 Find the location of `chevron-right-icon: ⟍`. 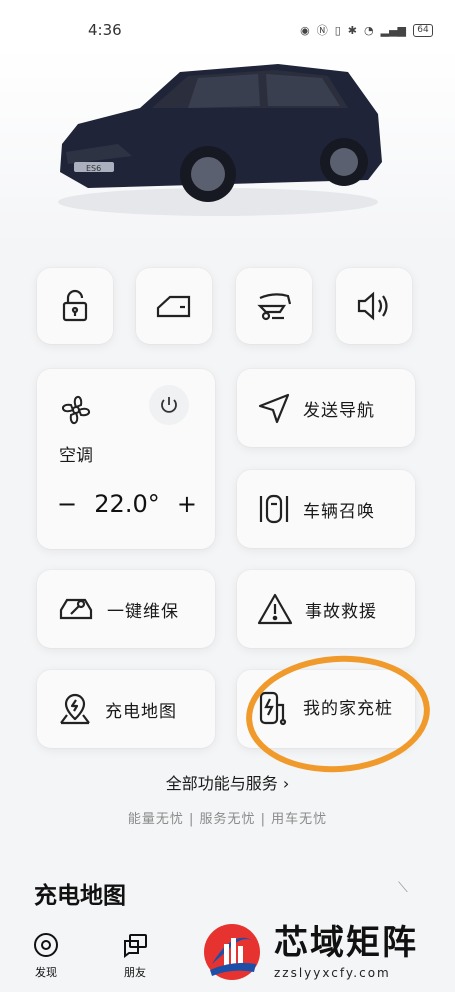

chevron-right-icon: ⟍ is located at coordinates (403, 888).